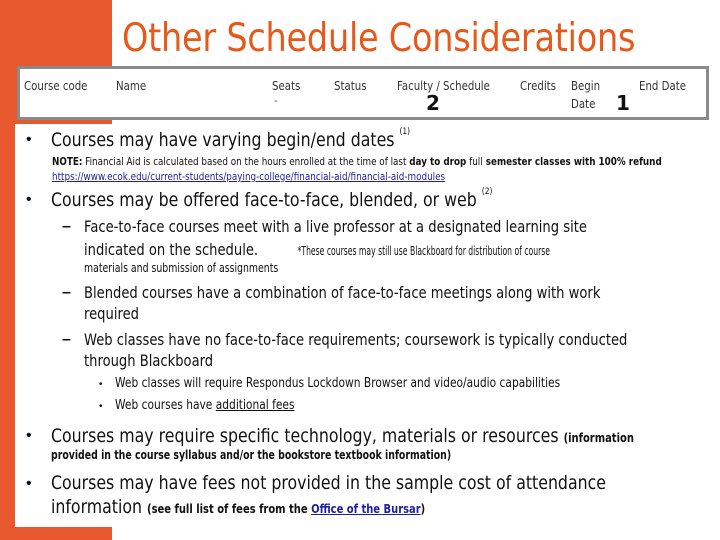 The image size is (720, 540). Describe the element at coordinates (438, 161) in the screenshot. I see `note-bold: day to drop` at that location.